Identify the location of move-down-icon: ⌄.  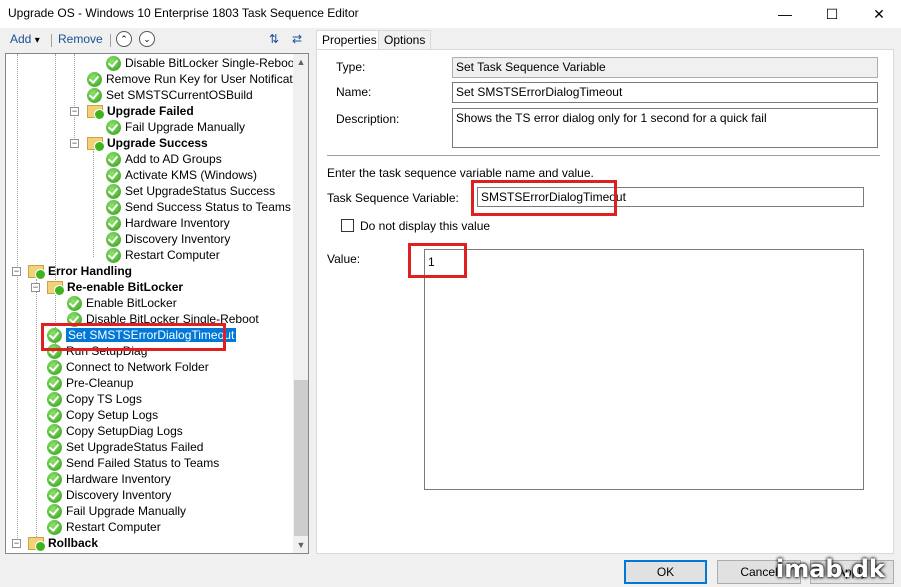
(147, 38).